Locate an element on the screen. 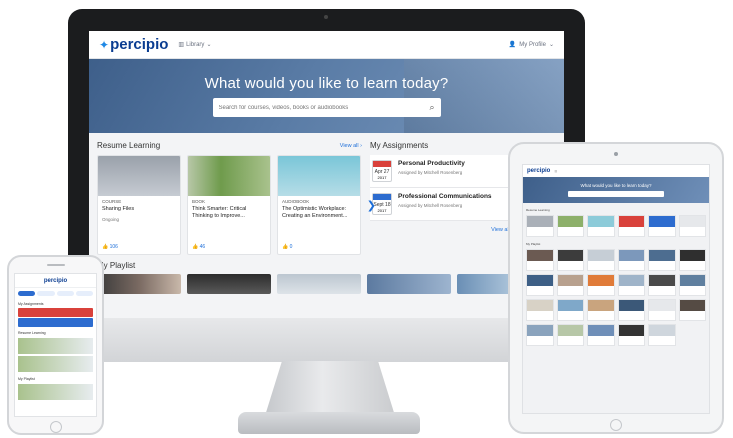  phone-logo: percipio is located at coordinates (55, 281).